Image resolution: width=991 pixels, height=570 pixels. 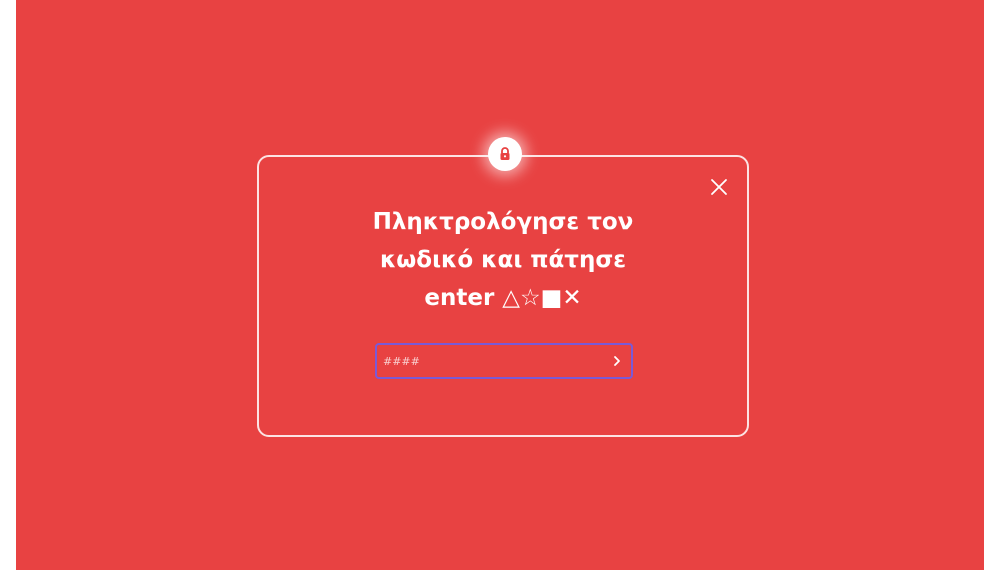 I want to click on lock-badge, so click(x=505, y=154).